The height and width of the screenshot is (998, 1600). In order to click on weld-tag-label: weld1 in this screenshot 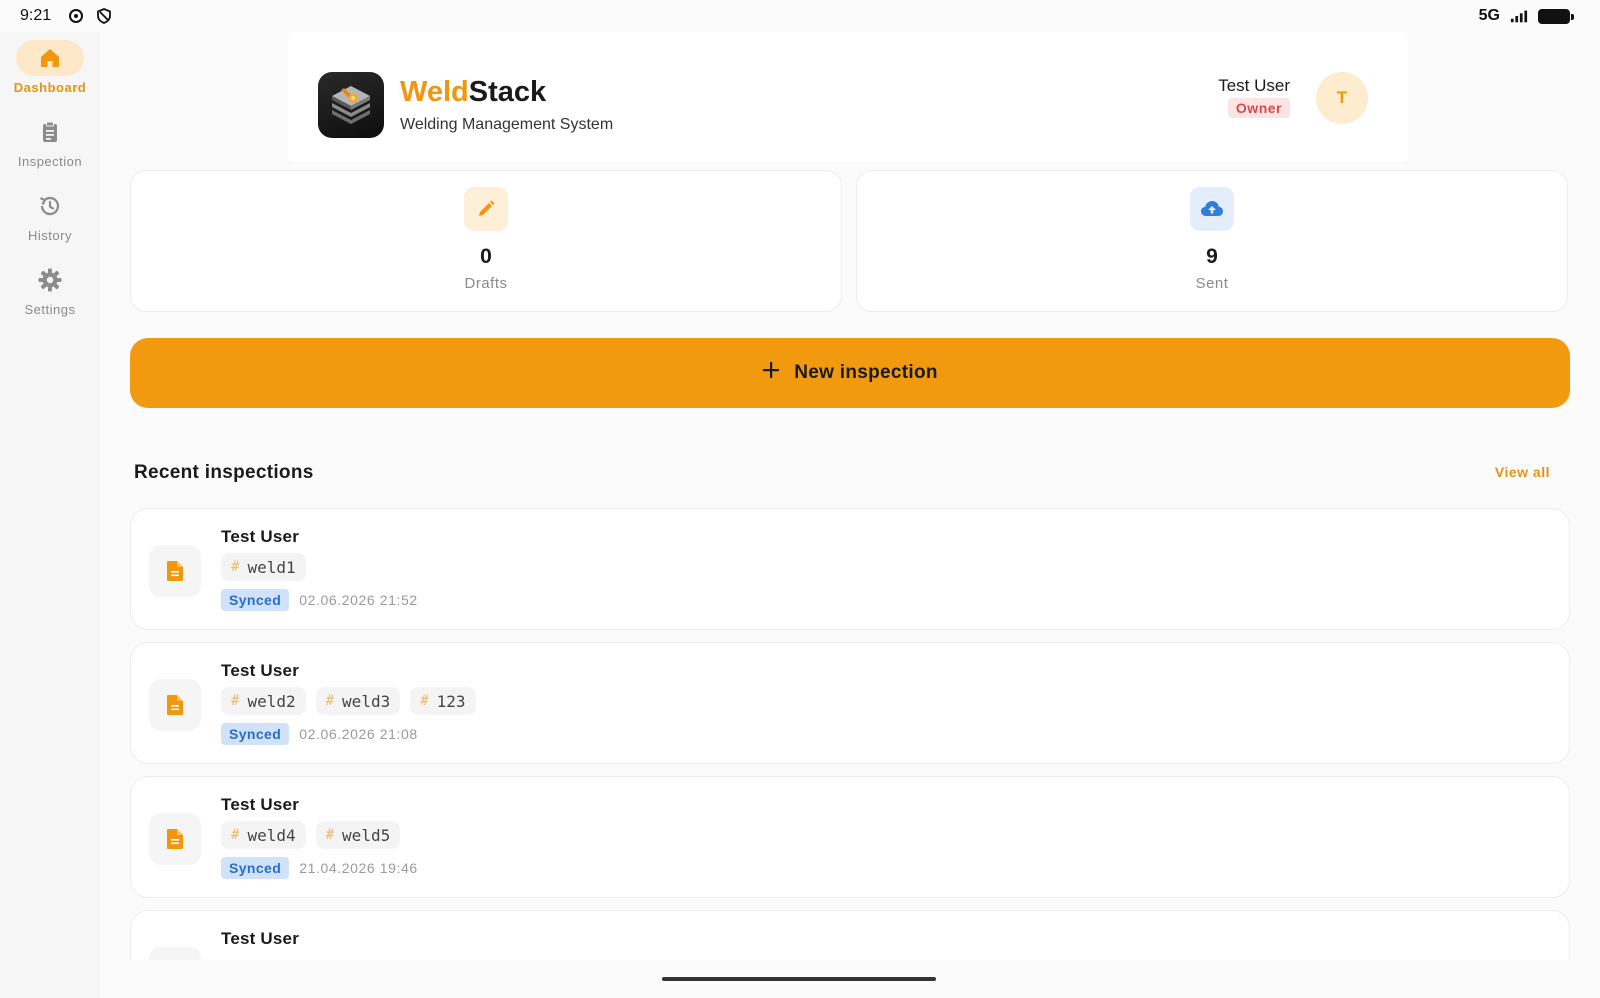, I will do `click(271, 567)`.